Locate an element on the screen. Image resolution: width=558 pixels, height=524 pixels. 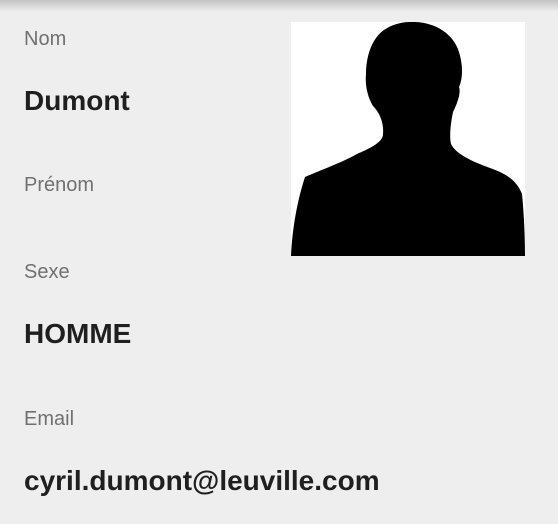
sexe-value: HOMME is located at coordinates (78, 333).